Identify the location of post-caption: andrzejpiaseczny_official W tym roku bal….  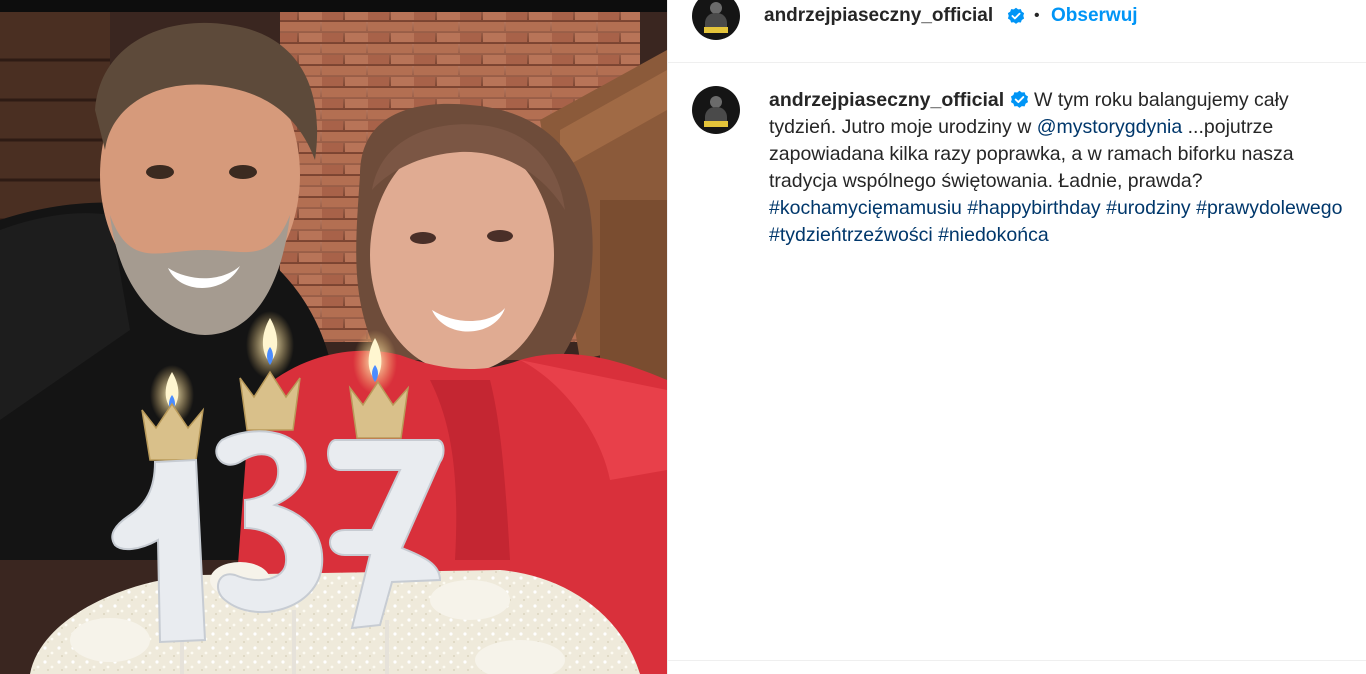
(1056, 168).